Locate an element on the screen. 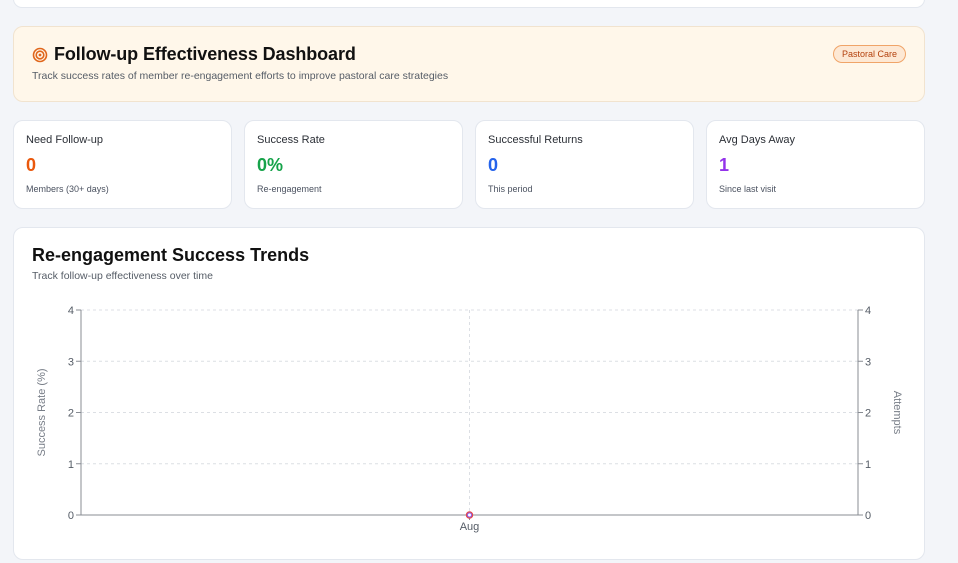 The height and width of the screenshot is (563, 958). stat-card-successful-returns: Successful Returns 0 This period is located at coordinates (584, 164).